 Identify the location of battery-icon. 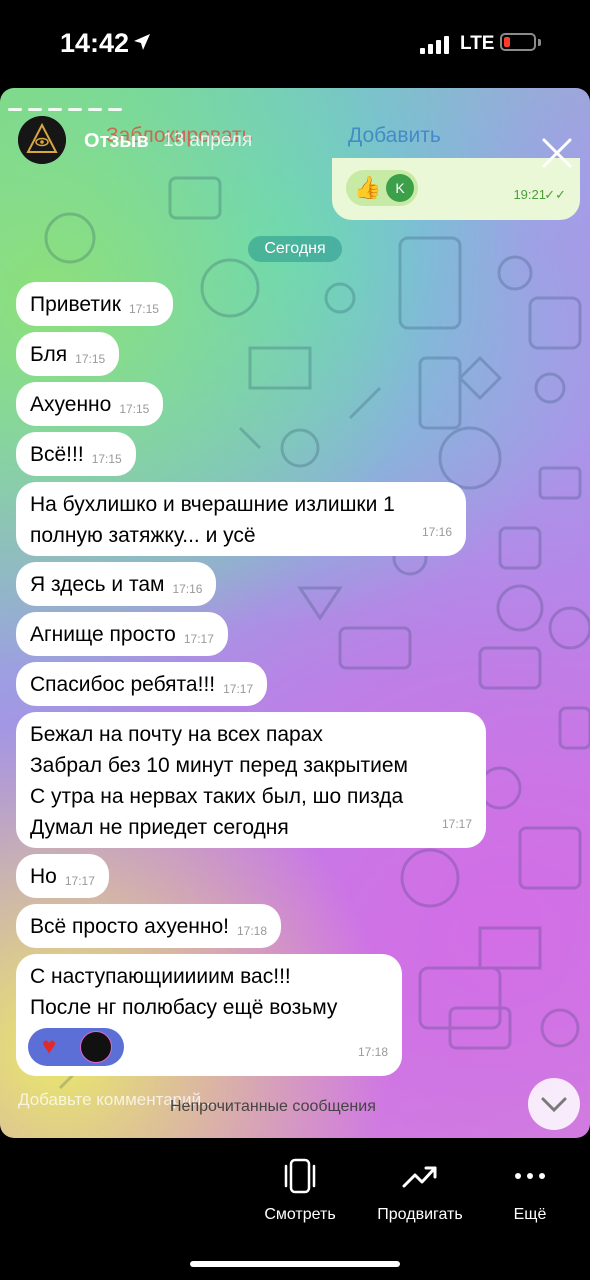
(518, 42).